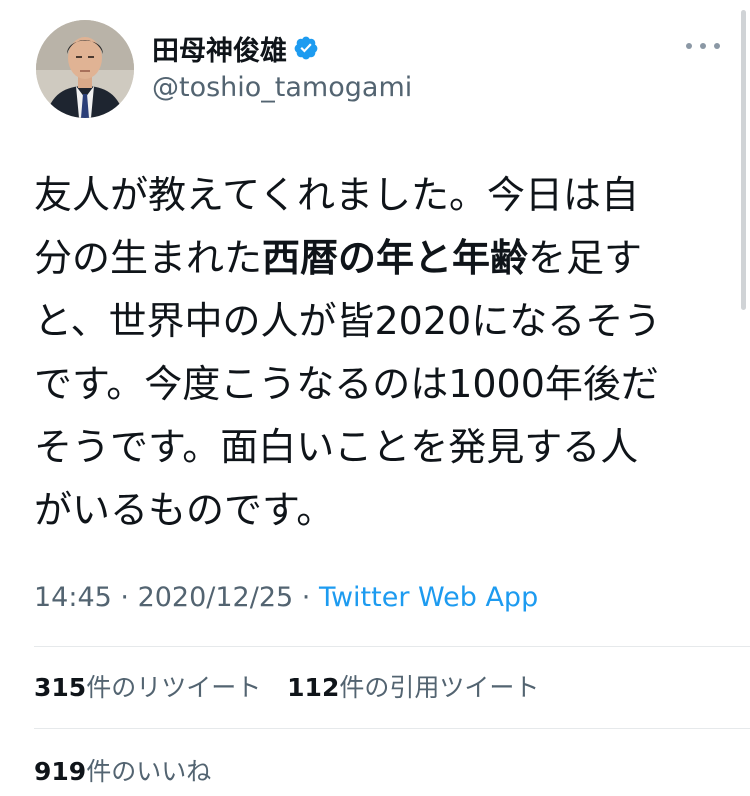  I want to click on tweet-text-bold-segment: 西暦の年と年齢, so click(395, 258).